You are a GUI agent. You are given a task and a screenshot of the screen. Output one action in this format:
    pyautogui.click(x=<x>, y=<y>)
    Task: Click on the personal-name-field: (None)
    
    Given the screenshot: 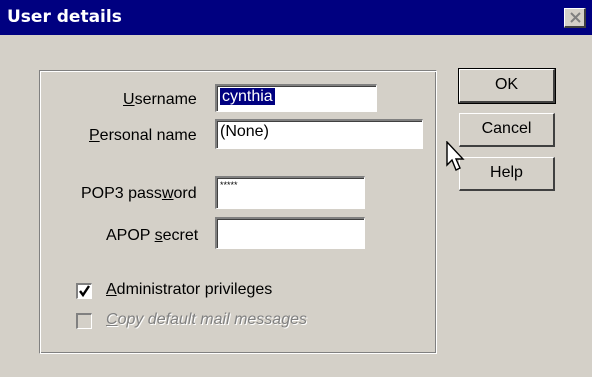 What is the action you would take?
    pyautogui.click(x=319, y=134)
    